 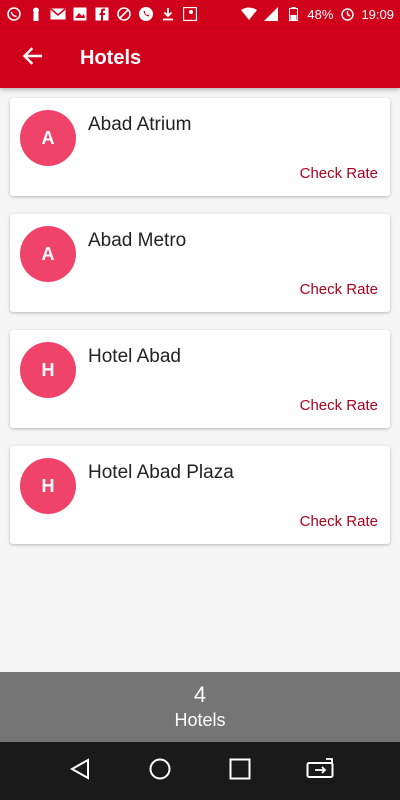 I want to click on image-icon, so click(x=80, y=14).